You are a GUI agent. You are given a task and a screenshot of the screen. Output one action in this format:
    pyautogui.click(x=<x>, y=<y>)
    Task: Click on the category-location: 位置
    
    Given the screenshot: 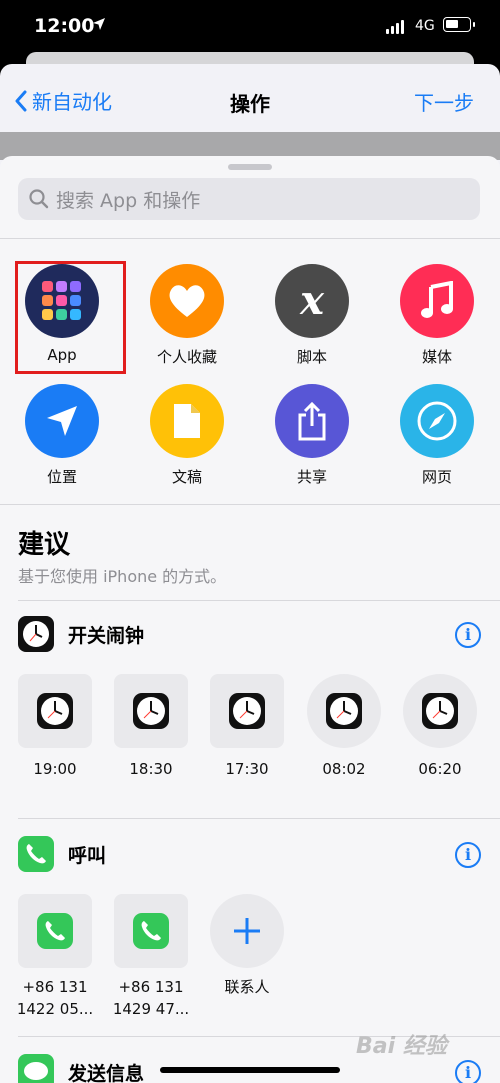 What is the action you would take?
    pyautogui.click(x=62, y=435)
    